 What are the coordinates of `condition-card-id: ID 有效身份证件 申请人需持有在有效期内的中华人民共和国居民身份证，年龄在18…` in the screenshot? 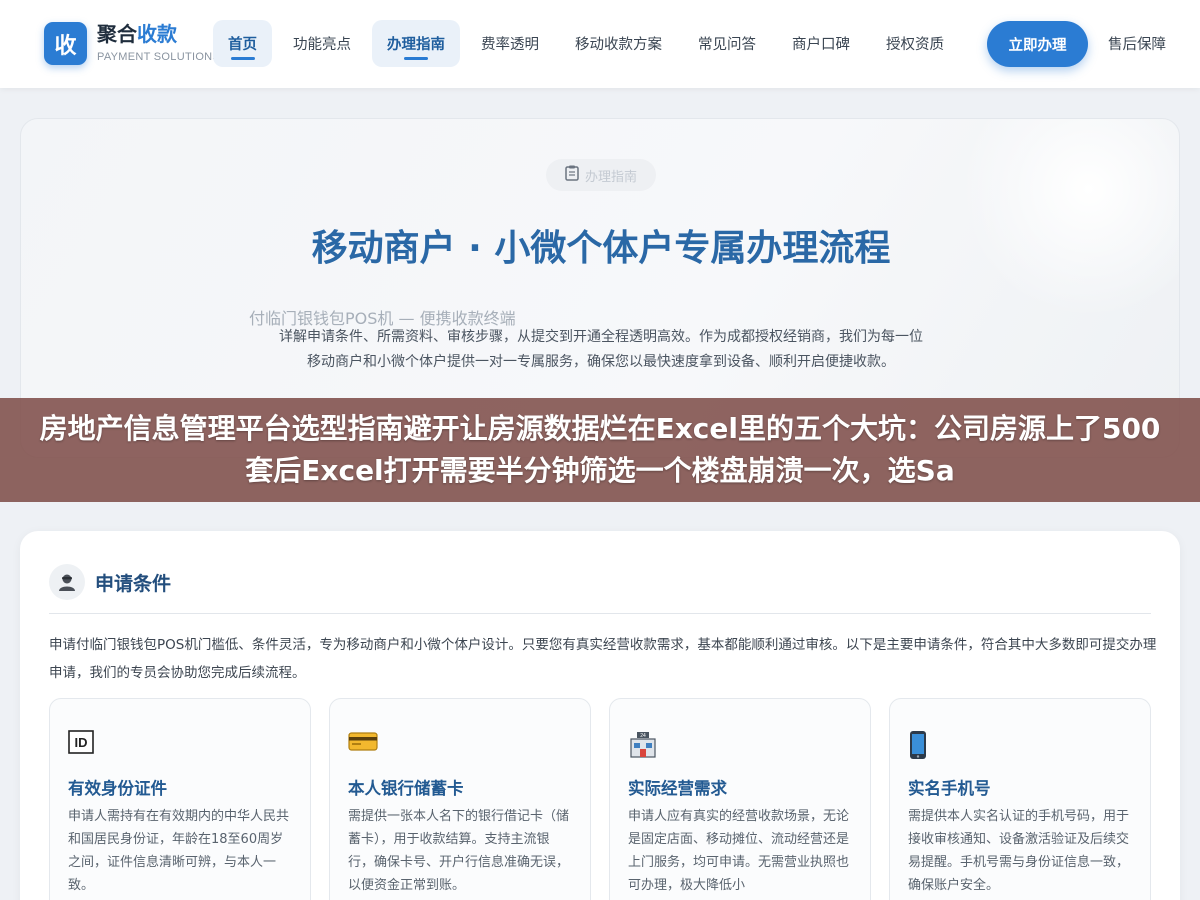 It's located at (180, 799).